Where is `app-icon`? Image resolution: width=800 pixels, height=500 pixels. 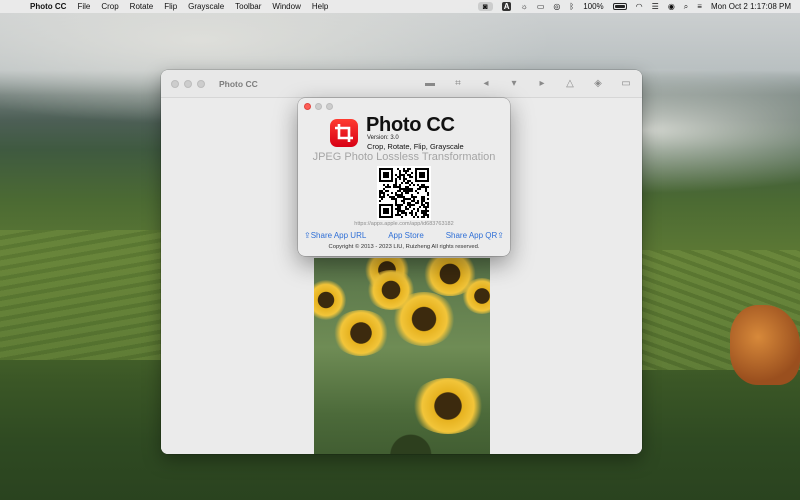
app-icon is located at coordinates (344, 133).